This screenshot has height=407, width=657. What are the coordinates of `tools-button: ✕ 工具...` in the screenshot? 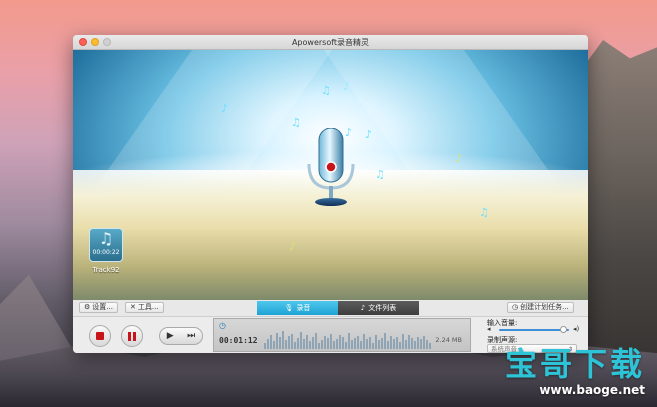 It's located at (144, 307).